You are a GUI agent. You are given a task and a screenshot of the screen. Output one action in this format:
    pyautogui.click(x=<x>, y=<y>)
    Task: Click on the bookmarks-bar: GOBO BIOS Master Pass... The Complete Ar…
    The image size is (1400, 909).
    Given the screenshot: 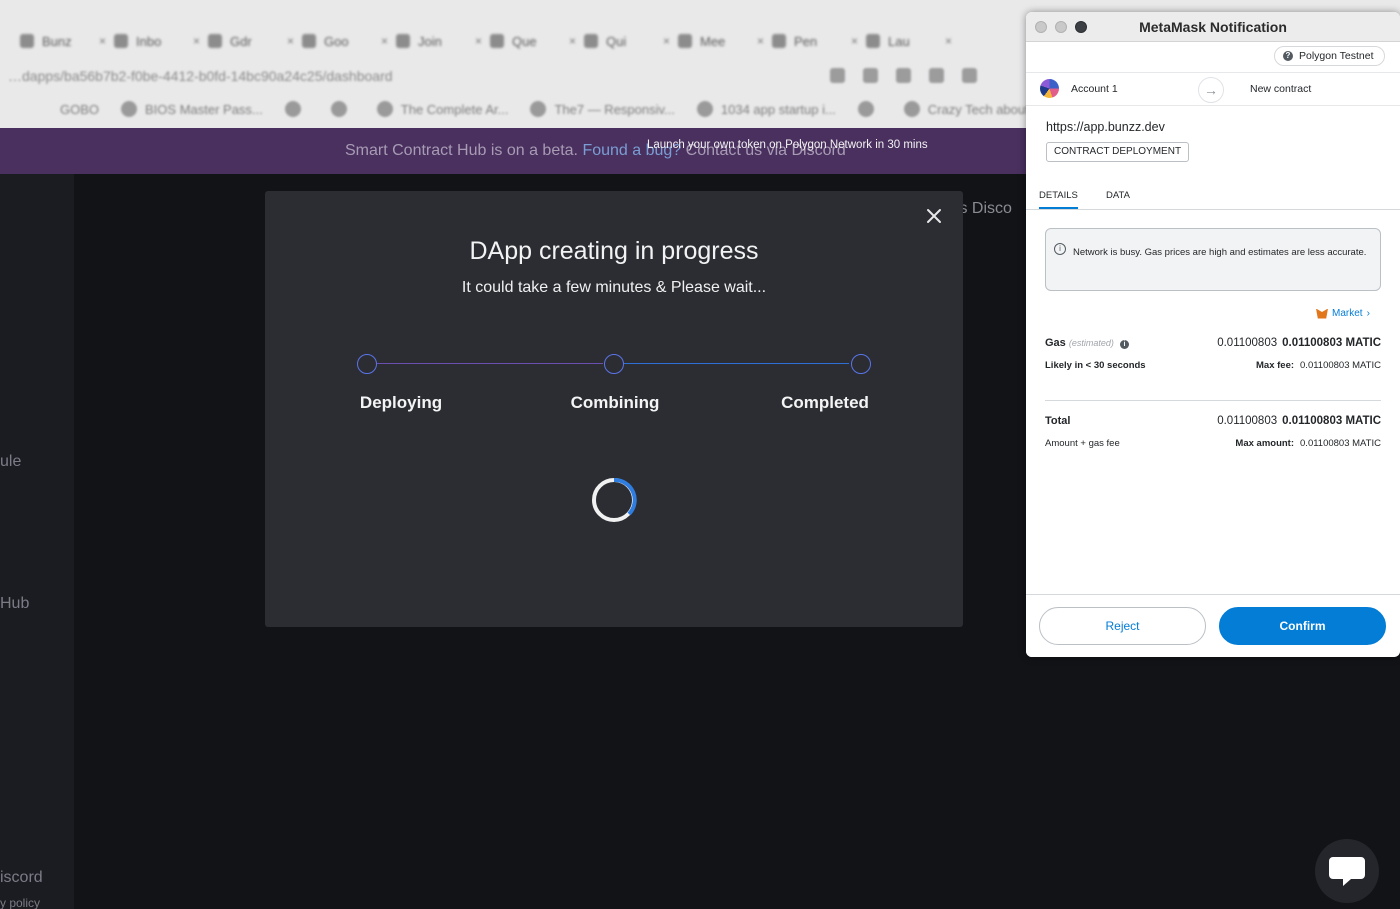 What is the action you would take?
    pyautogui.click(x=520, y=109)
    